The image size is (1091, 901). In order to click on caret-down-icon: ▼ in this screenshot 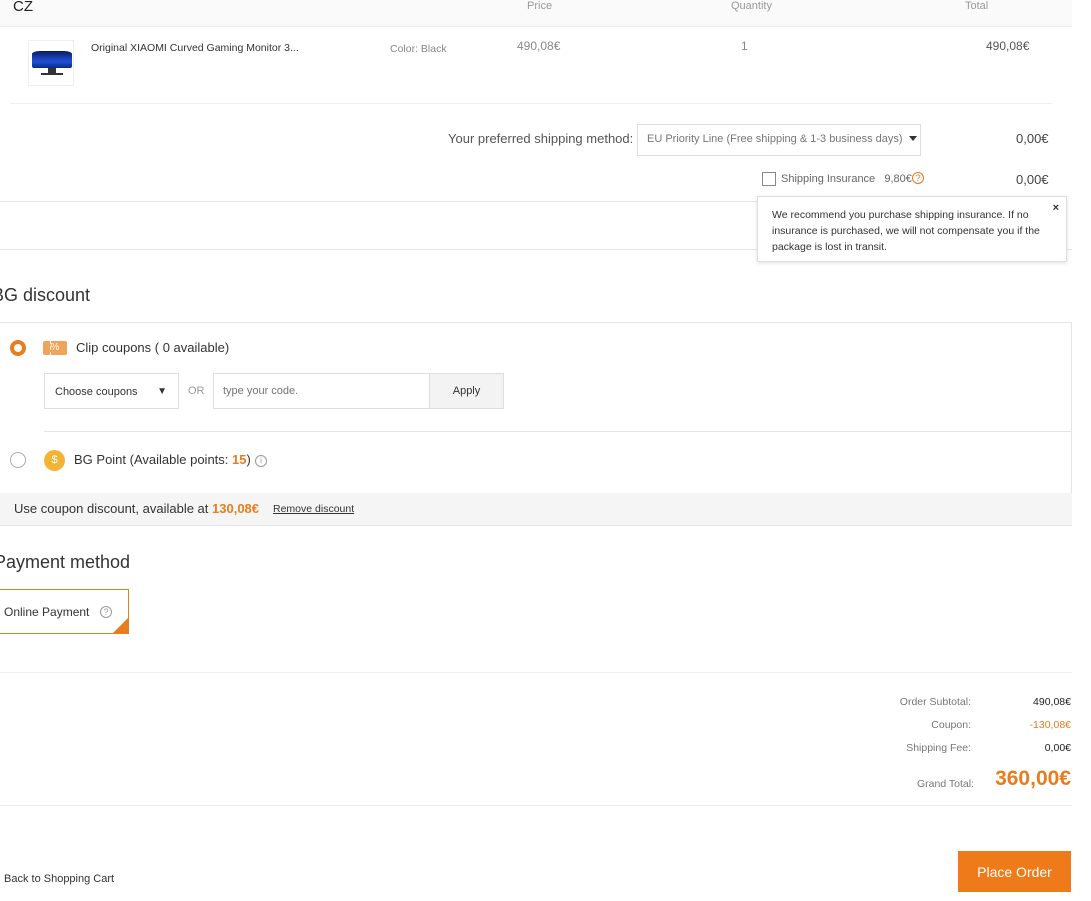, I will do `click(162, 391)`.